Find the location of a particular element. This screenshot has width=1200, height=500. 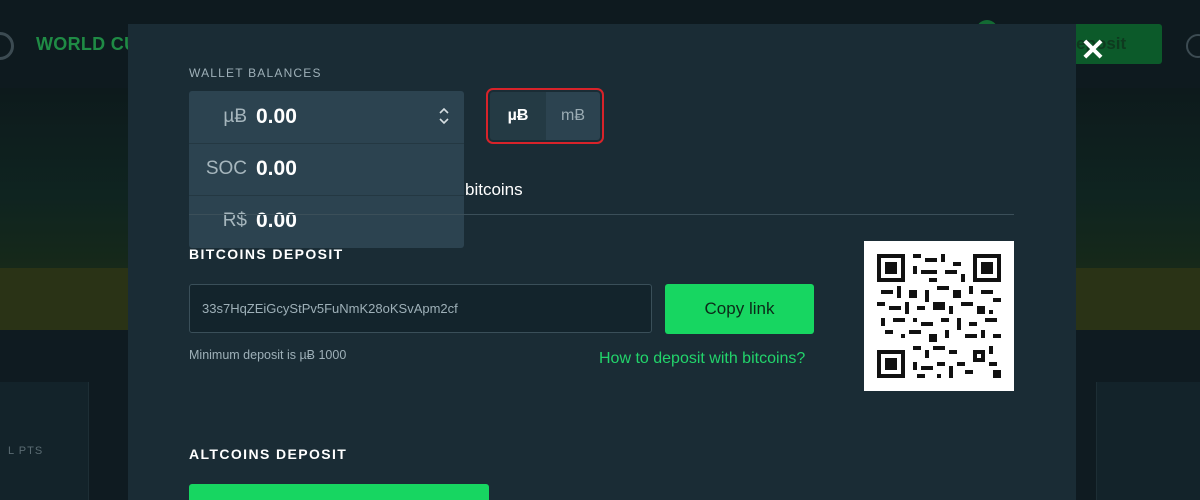

deposit-address-field: 33s7HqZEiGcyStPv5FuNmK28oKSvApm2cf is located at coordinates (420, 308).